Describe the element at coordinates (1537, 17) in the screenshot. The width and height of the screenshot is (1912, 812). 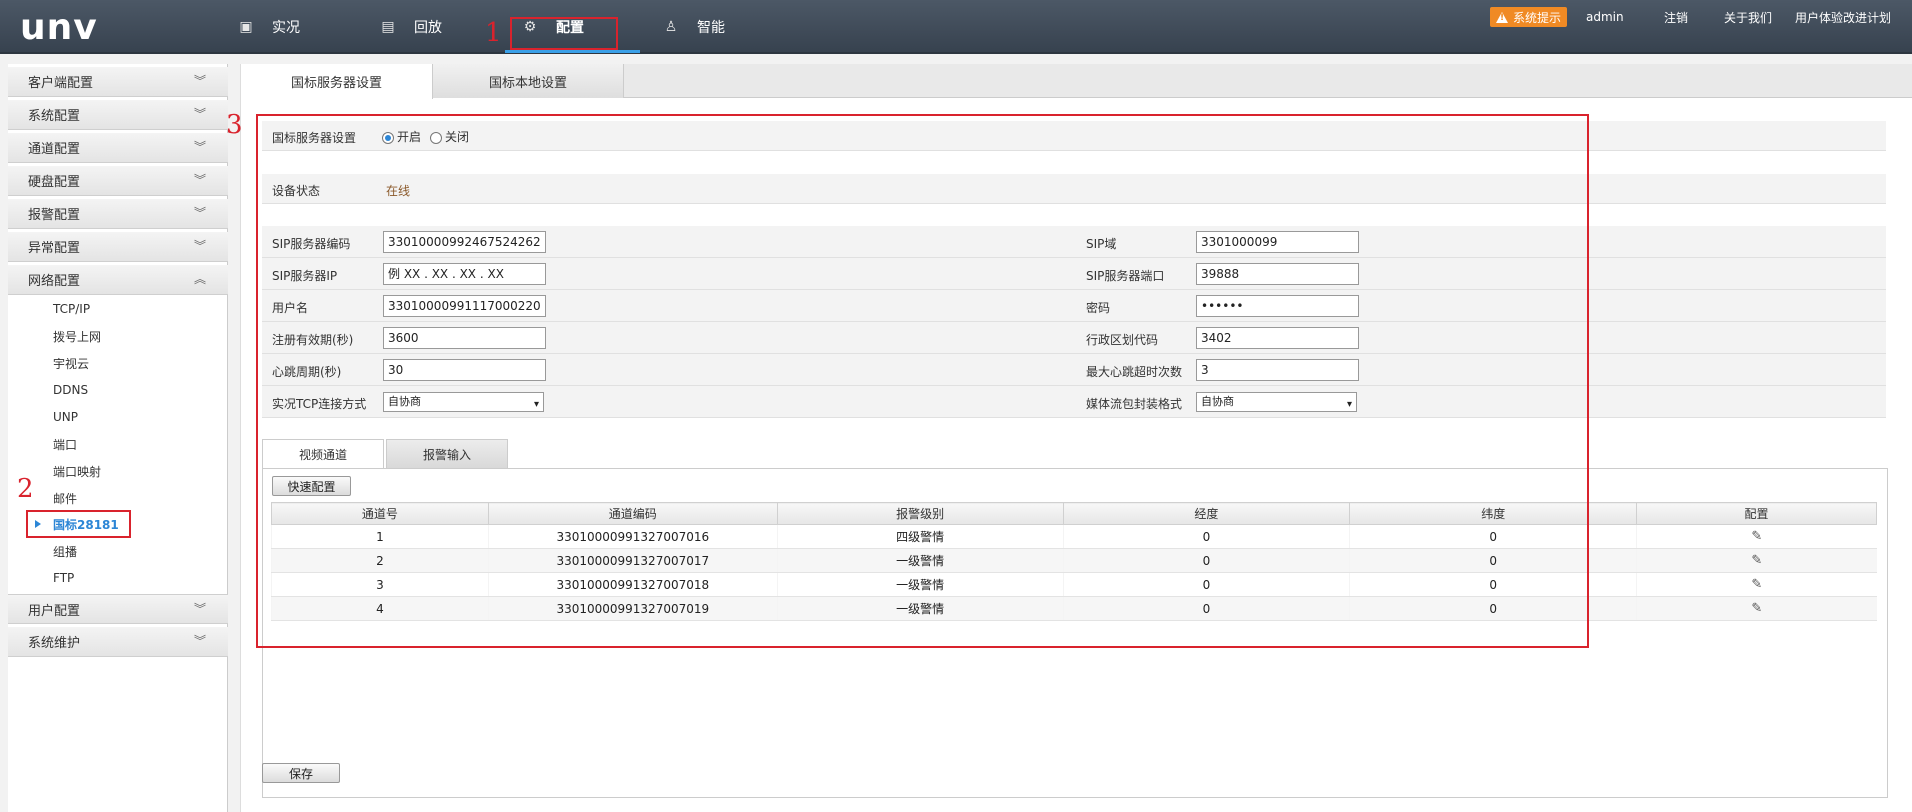
I see `system-alert-label: 系统提示` at that location.